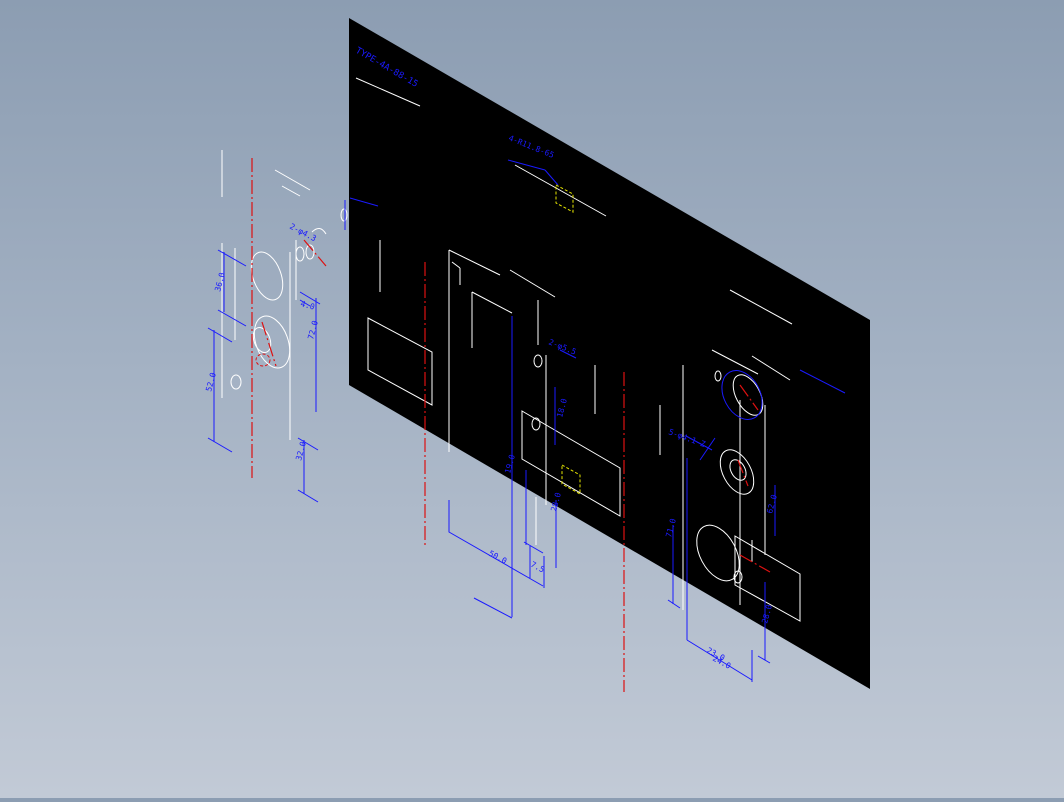  Describe the element at coordinates (313, 329) in the screenshot. I see `dim-left-72: 72.0` at that location.